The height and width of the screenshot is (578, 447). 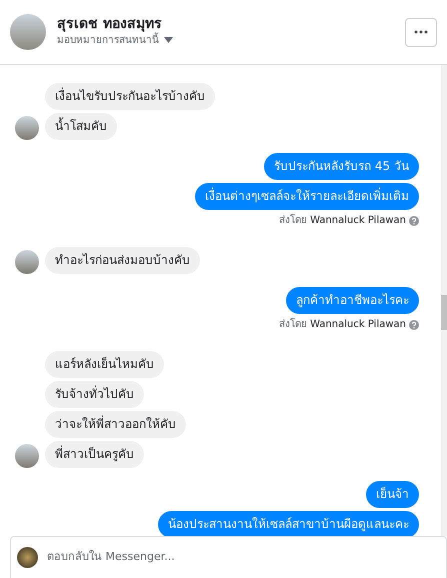 What do you see at coordinates (307, 196) in the screenshot?
I see `outgoing-message: เงื่อนต่างๆเซลล์จะให้รายละเอียดเพิ่มเติม` at bounding box center [307, 196].